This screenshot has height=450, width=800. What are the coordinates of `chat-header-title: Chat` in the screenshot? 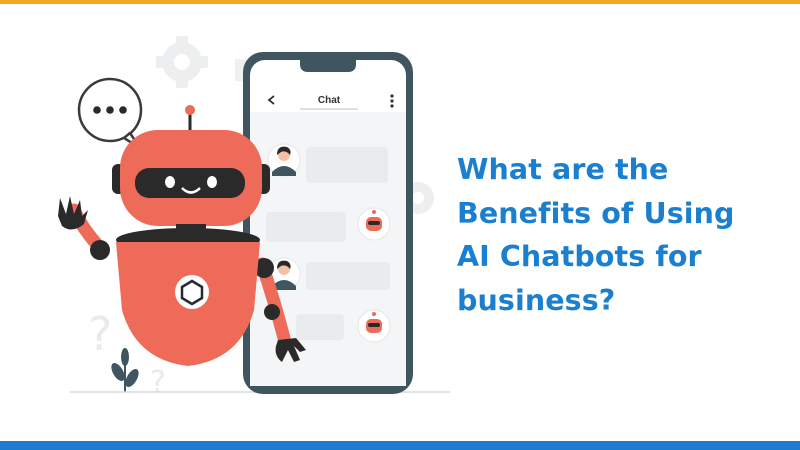 It's located at (329, 100).